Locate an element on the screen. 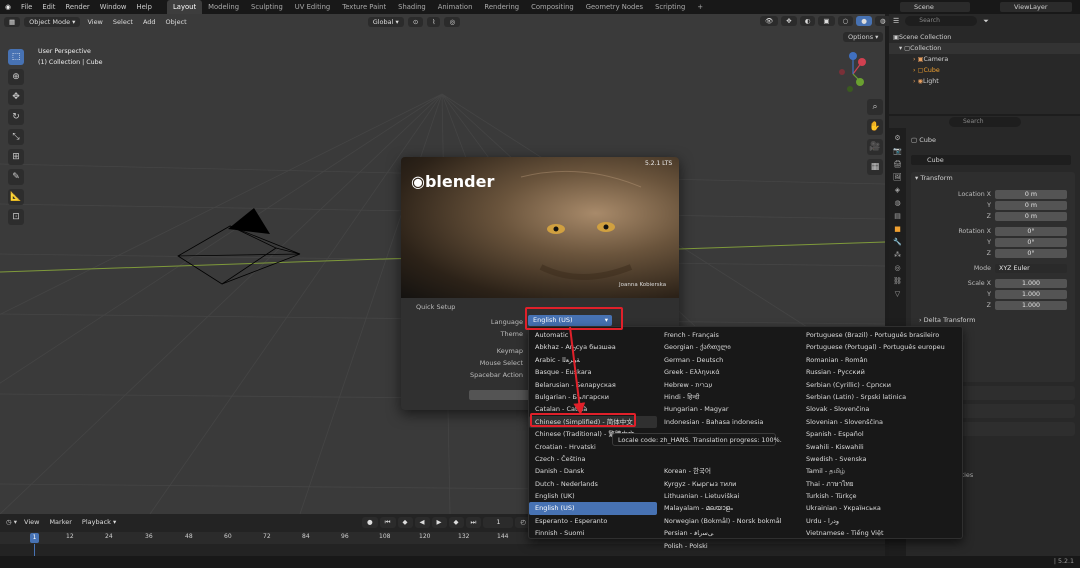 Image resolution: width=1080 pixels, height=568 pixels. pan-hand-icon: ✋ is located at coordinates (875, 127).